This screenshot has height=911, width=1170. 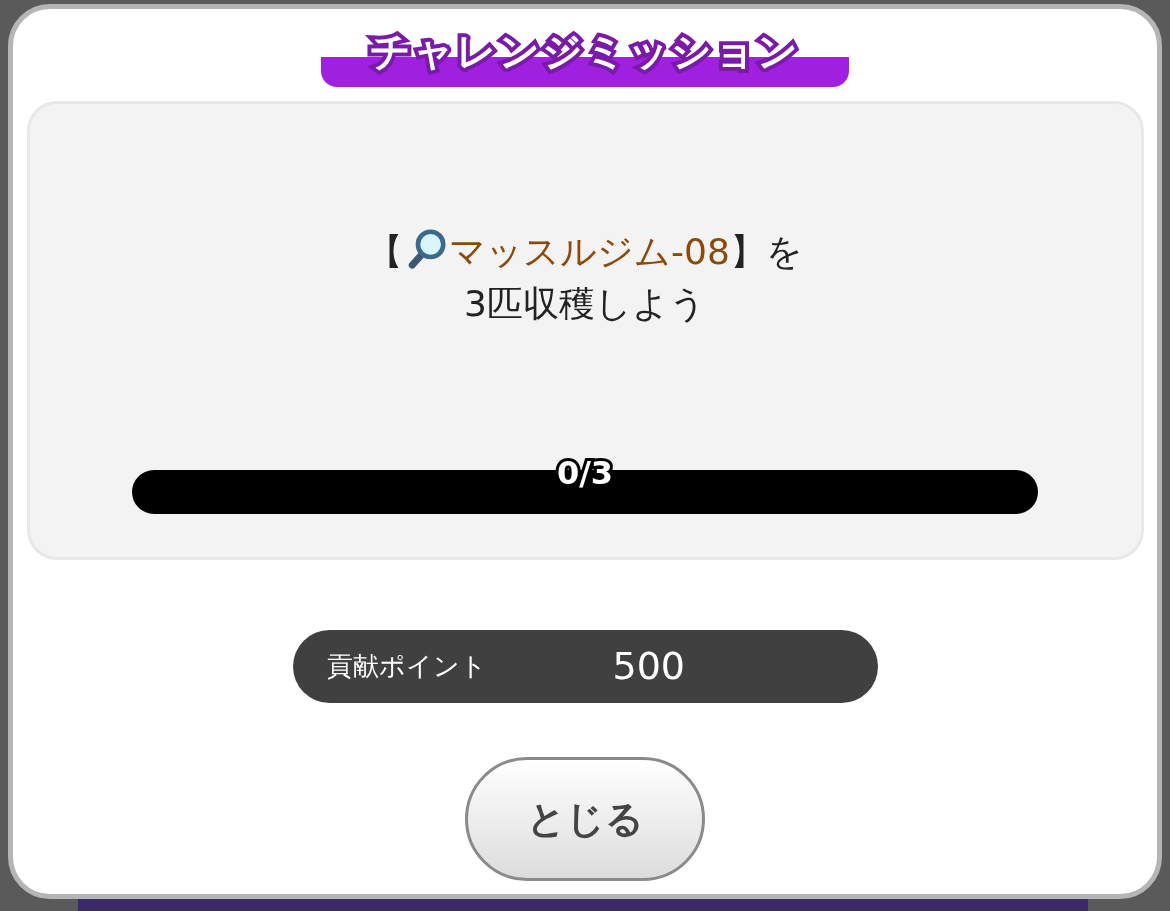 What do you see at coordinates (649, 666) in the screenshot?
I see `reward-value: 500` at bounding box center [649, 666].